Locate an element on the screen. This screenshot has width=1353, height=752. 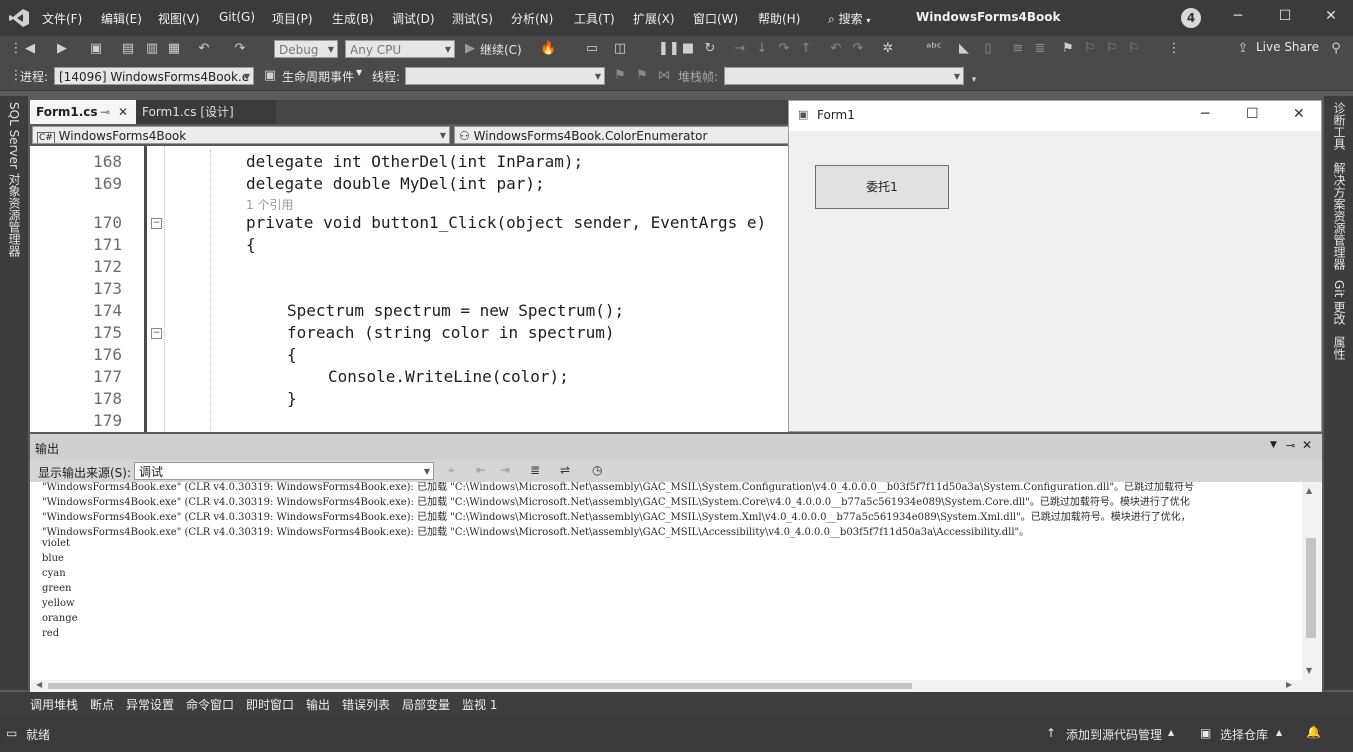
bookmark-icon: ⚑ is located at coordinates (1068, 49).